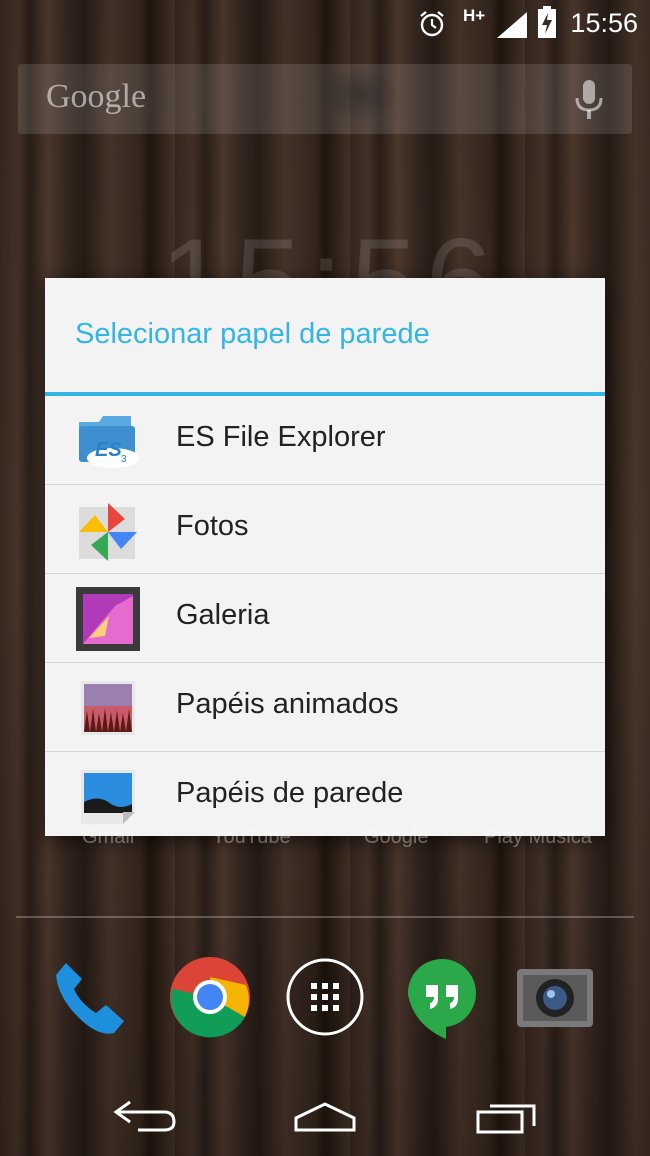 This screenshot has width=650, height=1156. I want to click on list-item-galeria: Galeria, so click(325, 618).